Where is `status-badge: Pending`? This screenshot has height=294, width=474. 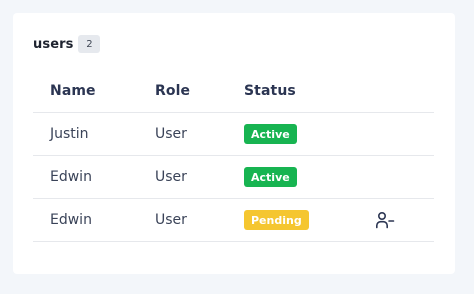 status-badge: Pending is located at coordinates (276, 220).